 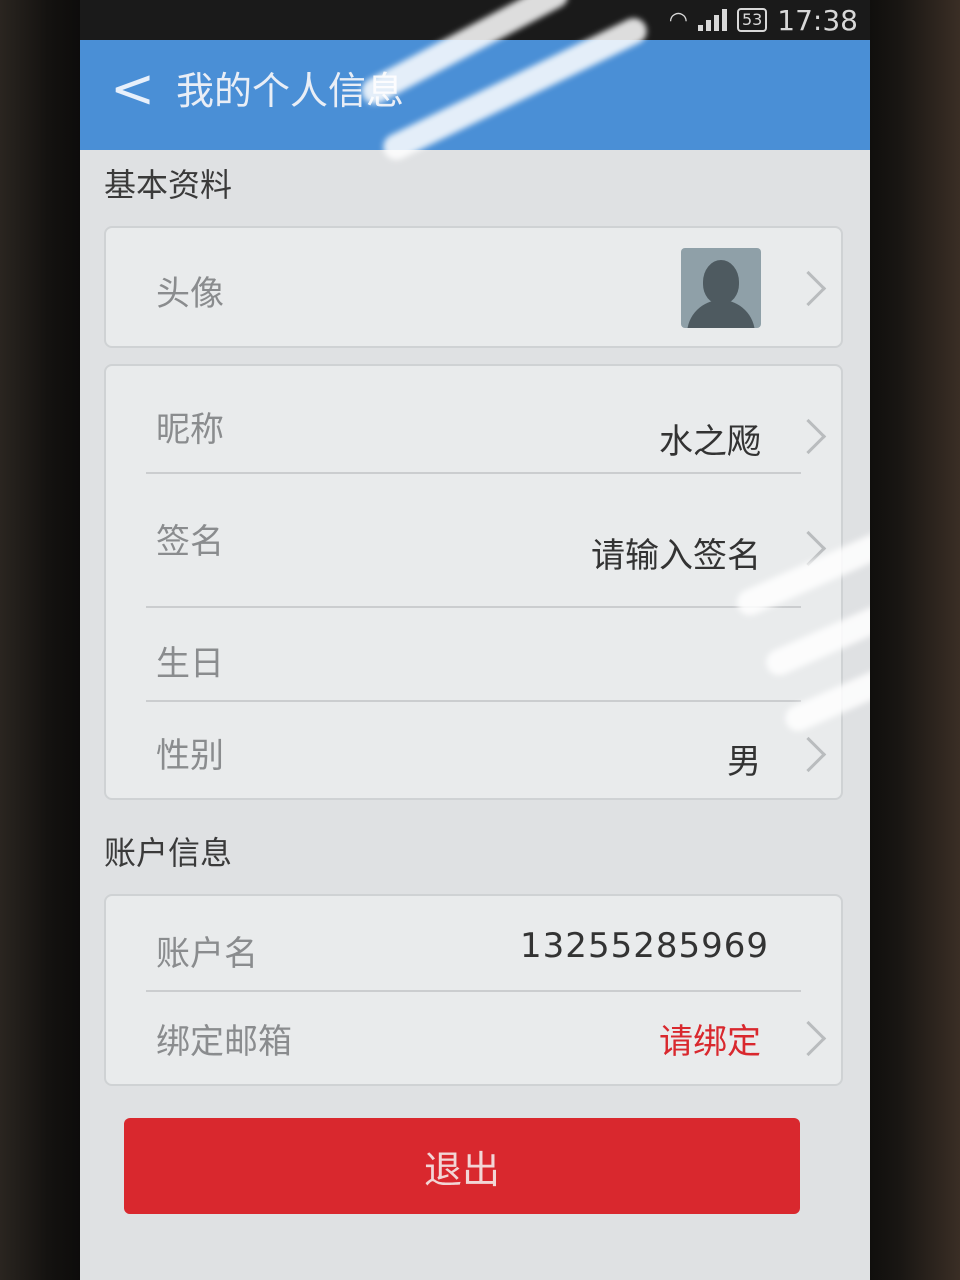 What do you see at coordinates (473, 287) in the screenshot?
I see `avatar-card: 头像` at bounding box center [473, 287].